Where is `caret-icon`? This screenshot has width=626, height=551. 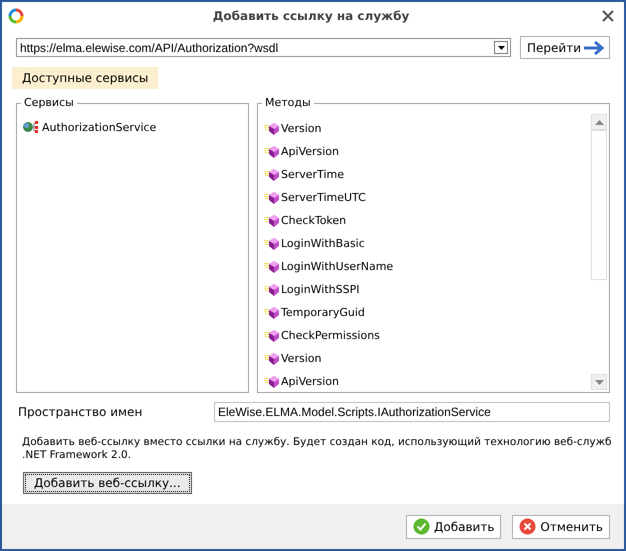
caret-icon is located at coordinates (501, 48).